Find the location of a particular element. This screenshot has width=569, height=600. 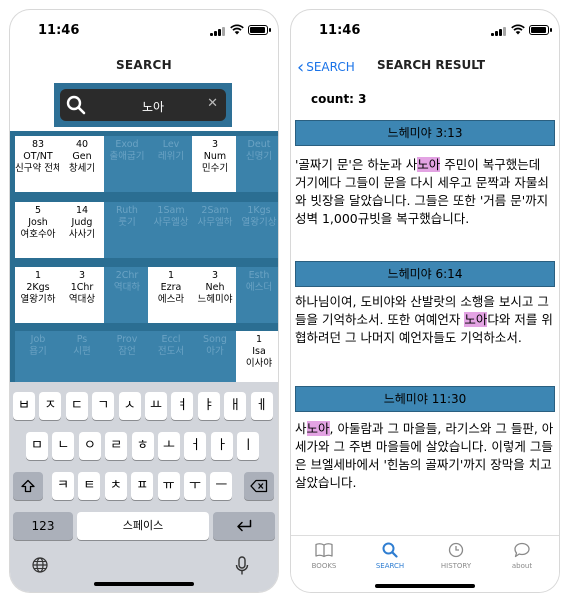

key: ㅍ is located at coordinates (142, 486).